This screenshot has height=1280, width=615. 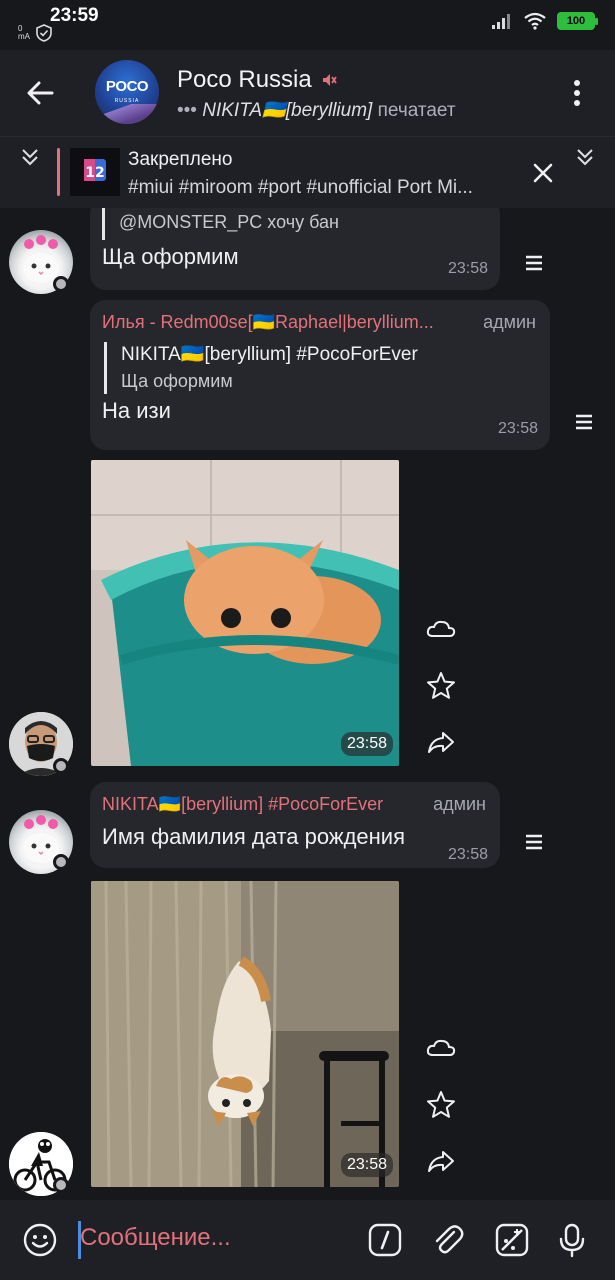 I want to click on scroll-down-chevrons-icon, so click(x=585, y=157).